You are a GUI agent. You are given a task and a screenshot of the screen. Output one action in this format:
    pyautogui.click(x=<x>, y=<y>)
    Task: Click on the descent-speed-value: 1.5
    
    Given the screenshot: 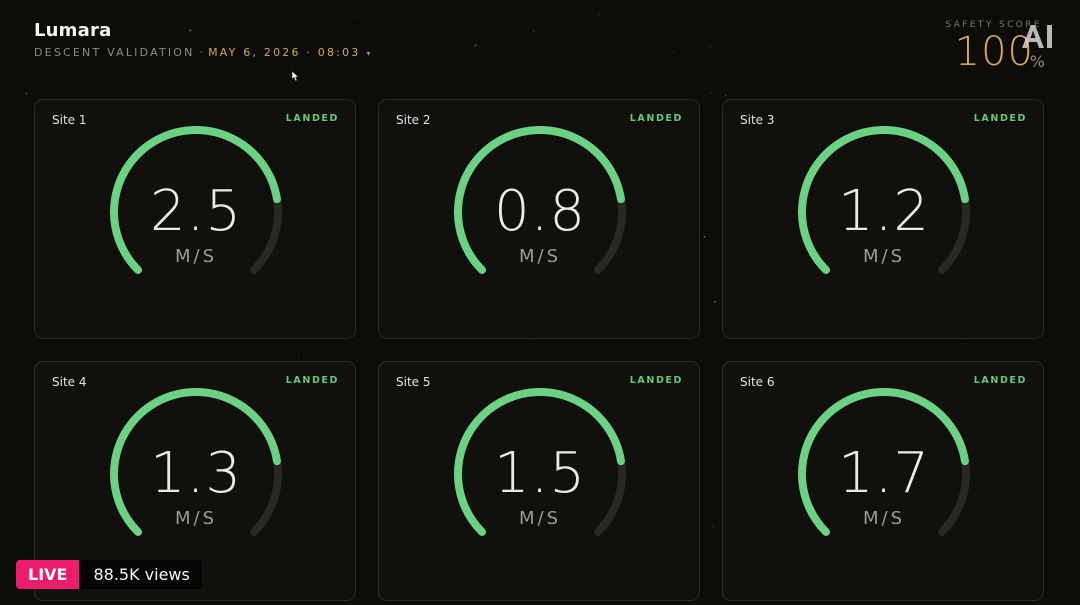 What is the action you would take?
    pyautogui.click(x=540, y=473)
    